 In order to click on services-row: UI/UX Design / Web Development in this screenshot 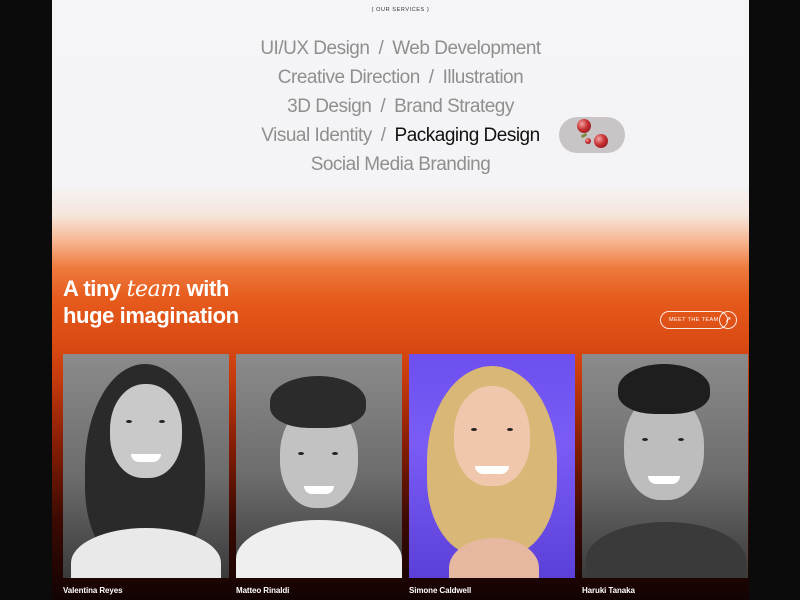, I will do `click(400, 48)`.